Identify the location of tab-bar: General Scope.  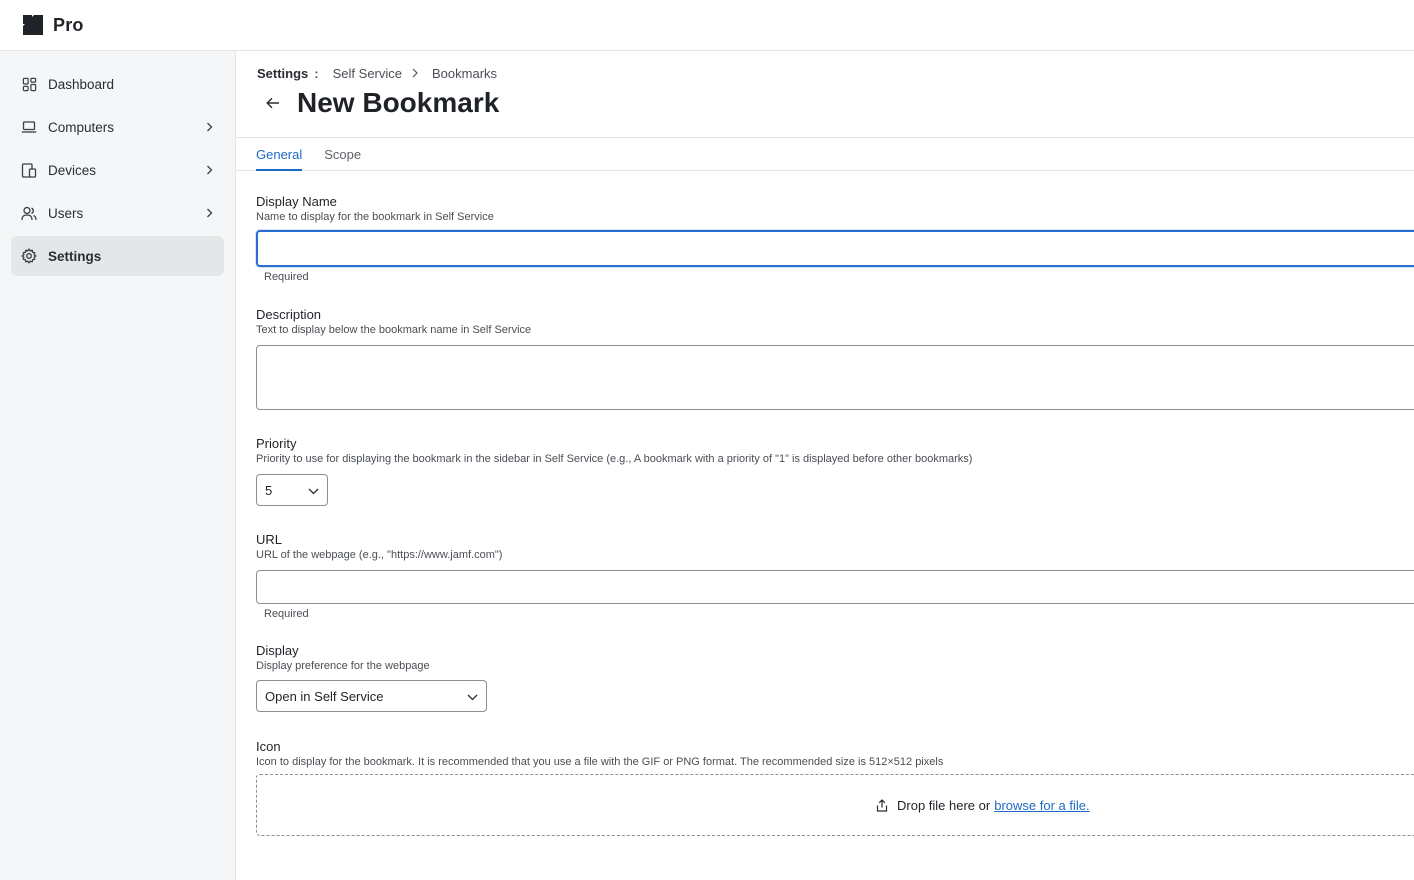
(825, 154).